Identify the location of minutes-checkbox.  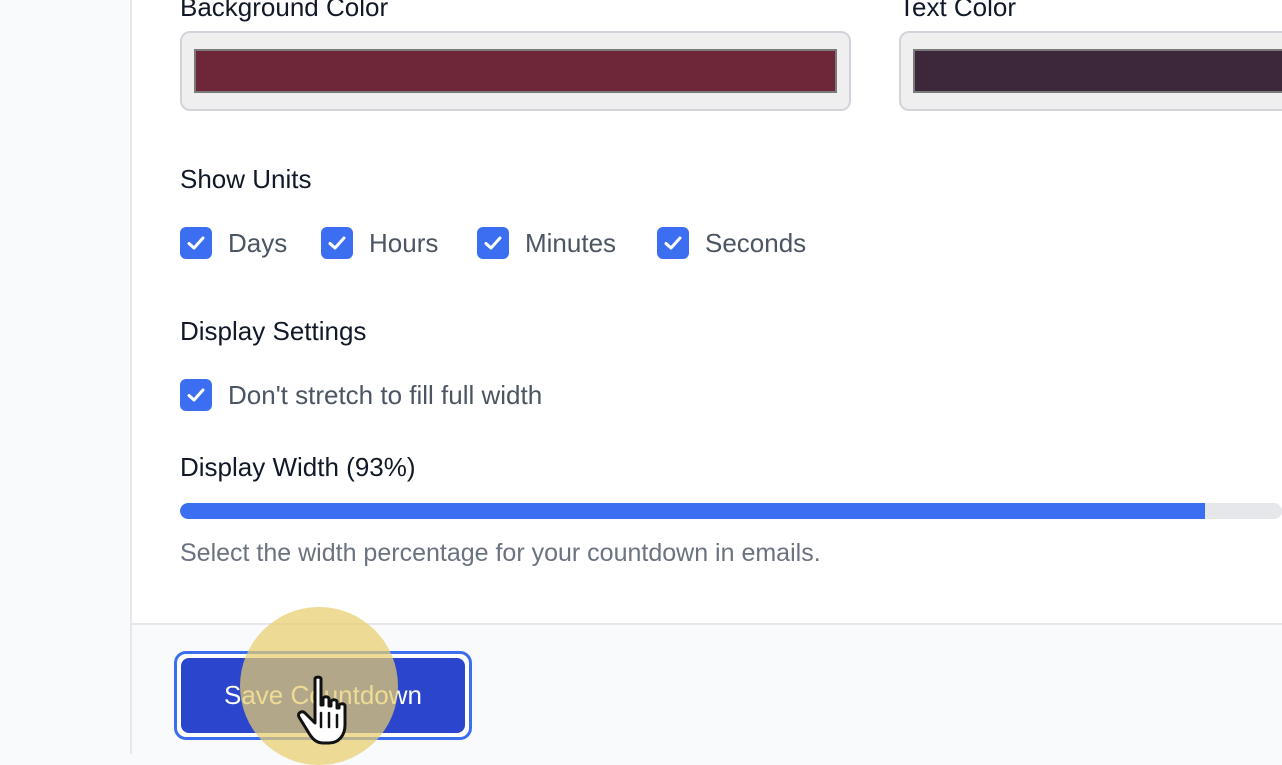
(493, 243).